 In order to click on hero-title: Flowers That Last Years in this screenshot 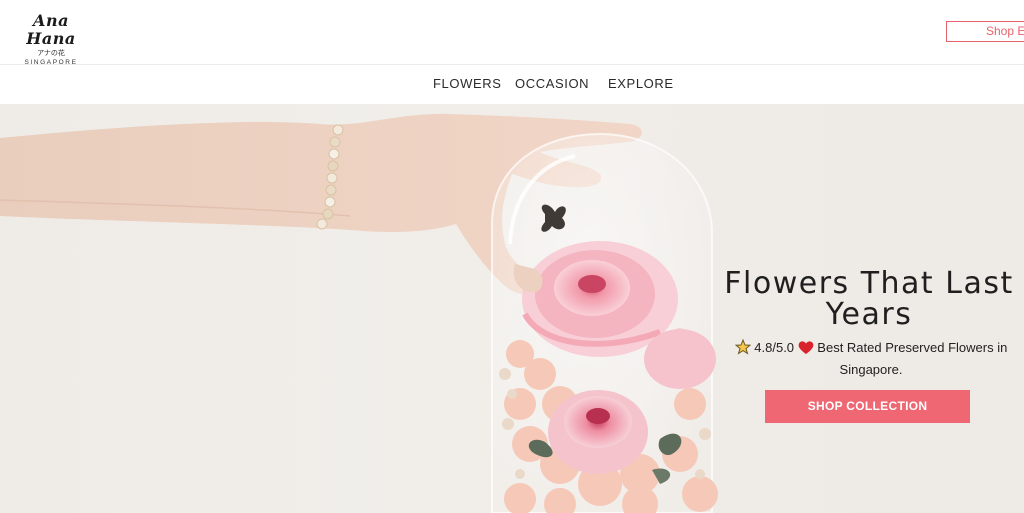, I will do `click(864, 299)`.